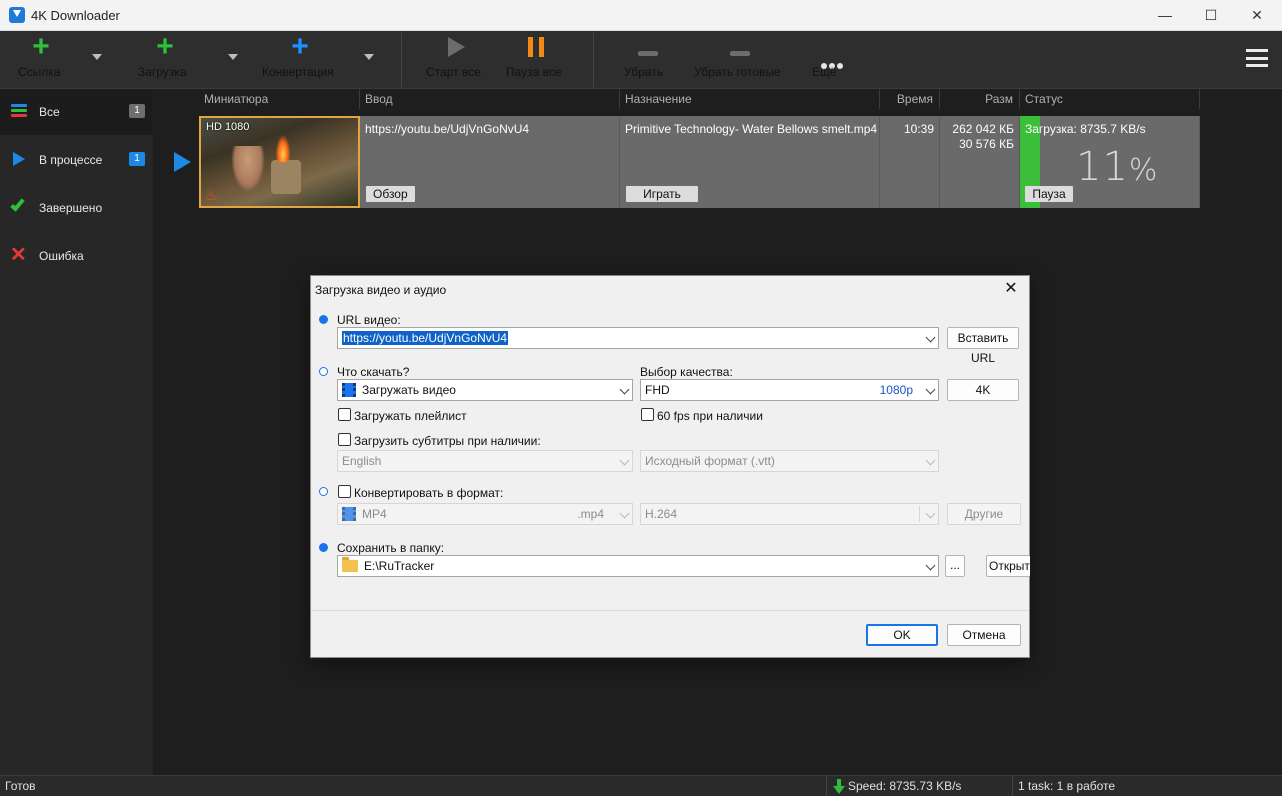 The height and width of the screenshot is (796, 1282). Describe the element at coordinates (662, 194) in the screenshot. I see `play-file-button: Играть` at that location.